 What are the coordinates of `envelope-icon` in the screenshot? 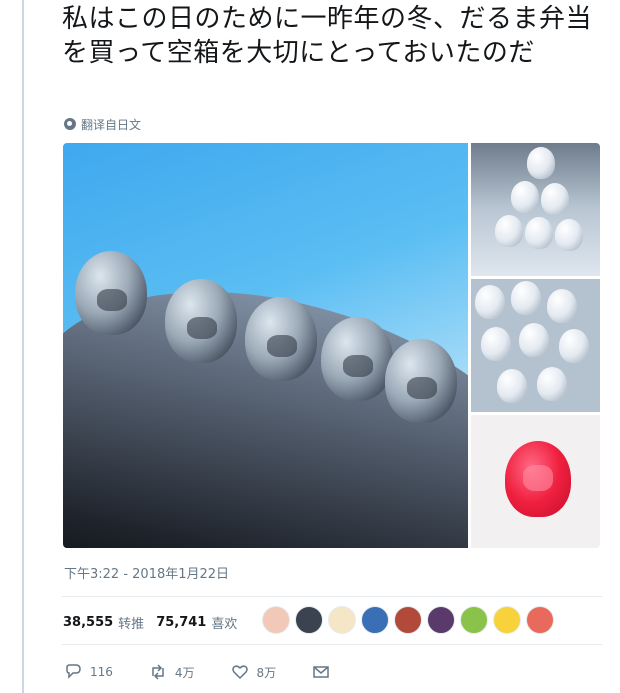 It's located at (321, 672).